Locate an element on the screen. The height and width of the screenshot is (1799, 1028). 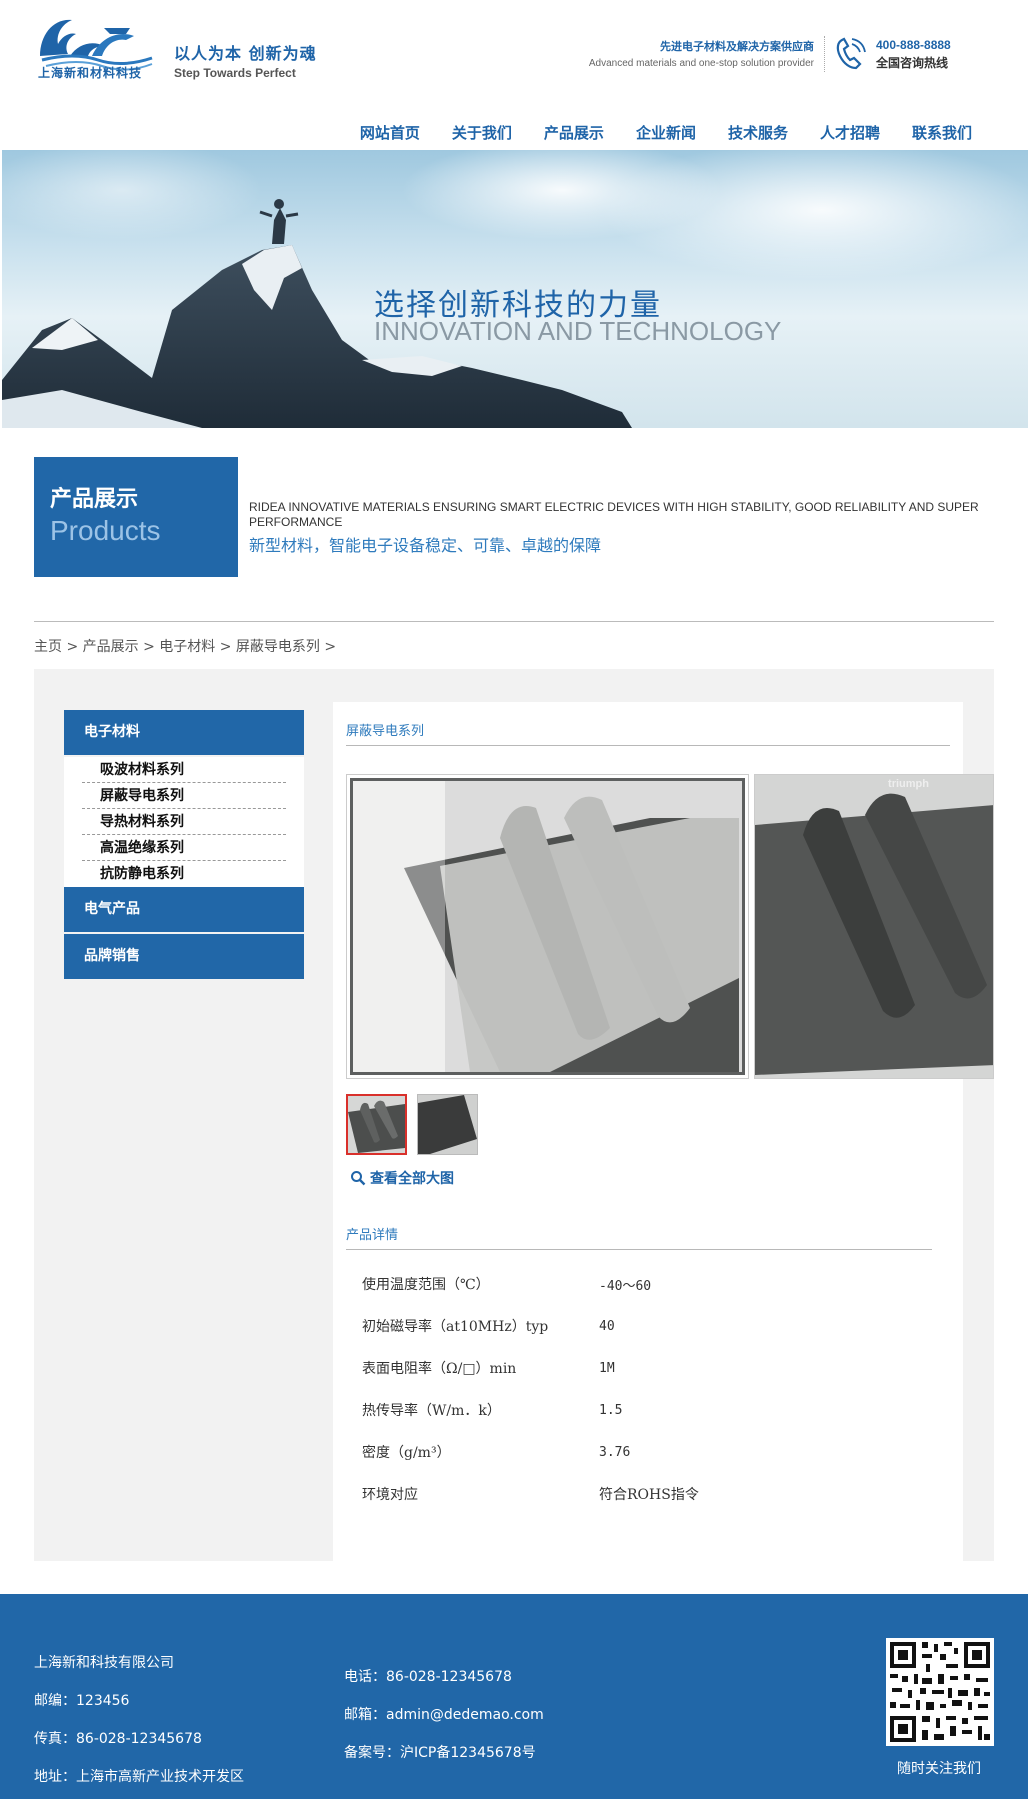
nav-item-news: 企业新闻 is located at coordinates (666, 132).